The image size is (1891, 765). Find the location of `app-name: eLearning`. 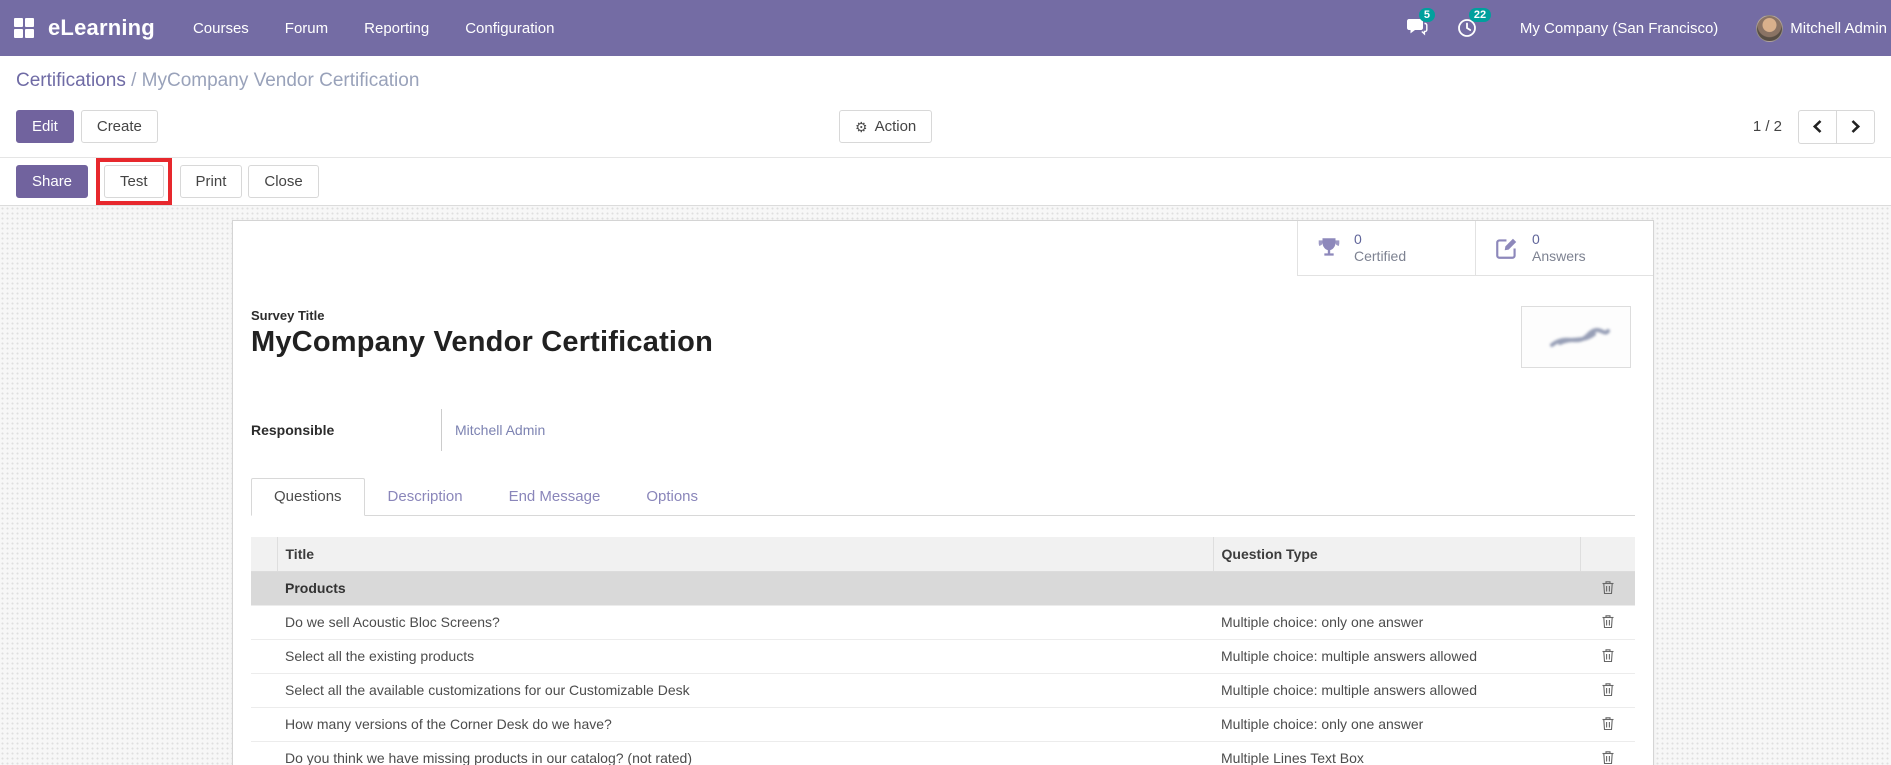

app-name: eLearning is located at coordinates (101, 28).